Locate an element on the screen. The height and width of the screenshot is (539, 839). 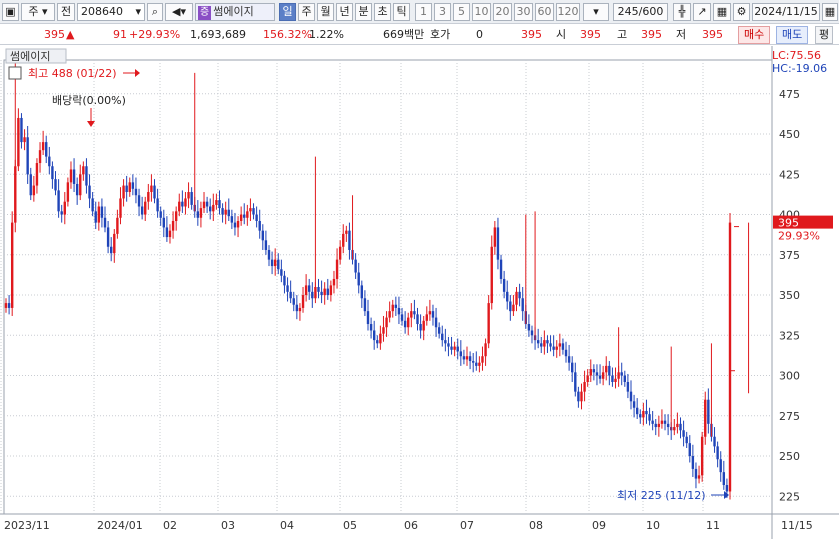
prev-button: 전 is located at coordinates (66, 12).